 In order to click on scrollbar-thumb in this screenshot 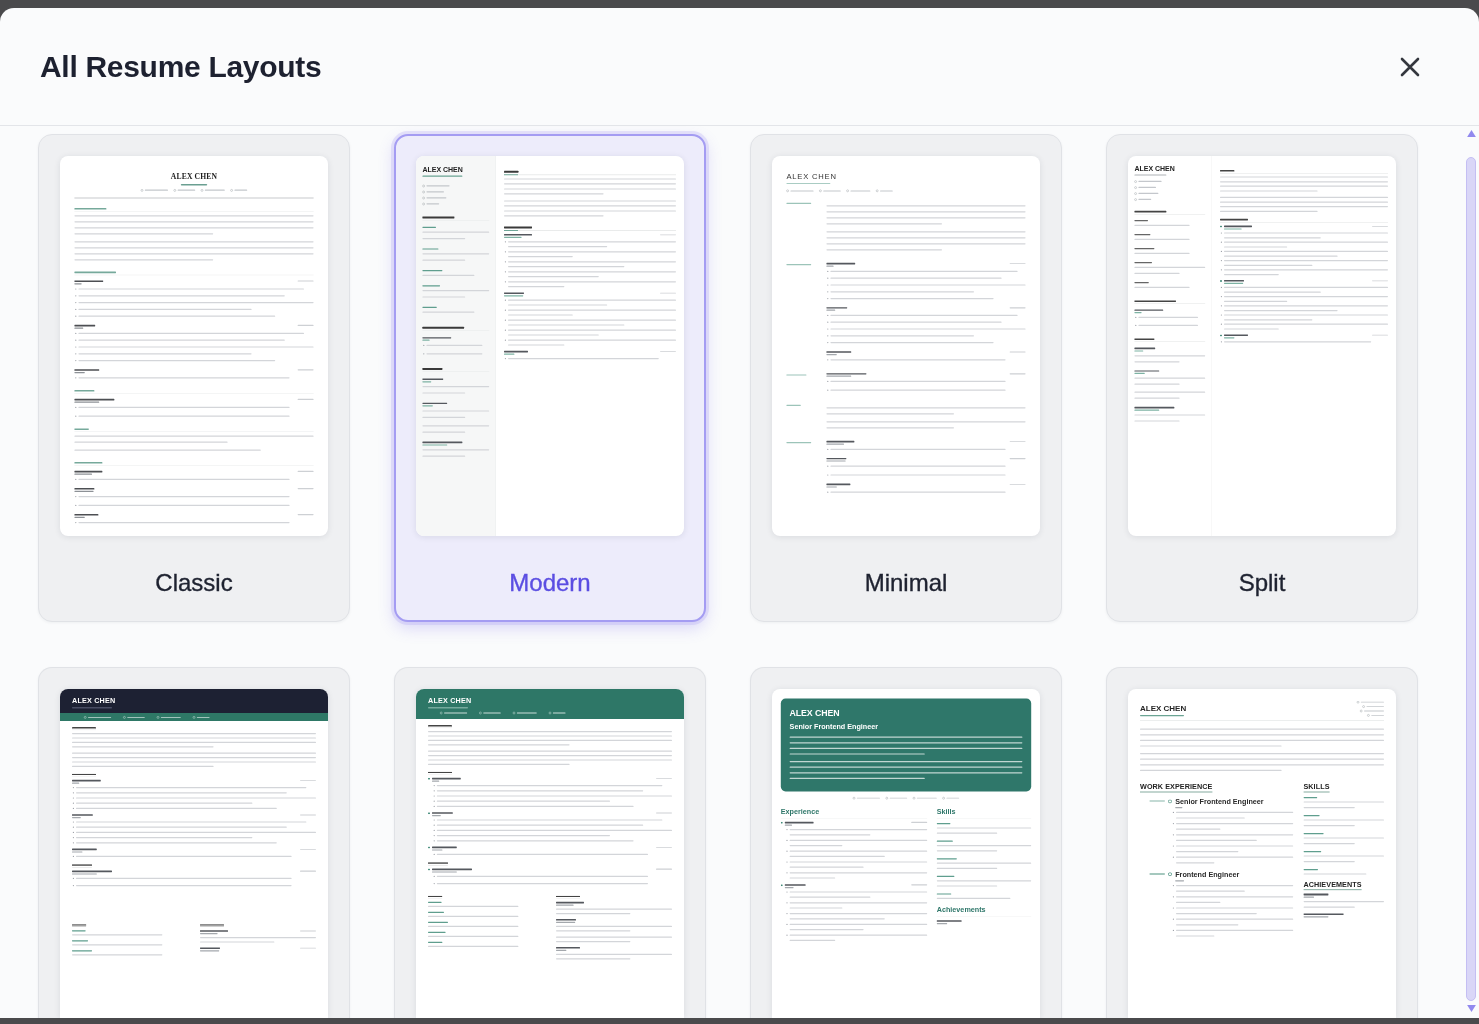, I will do `click(1471, 579)`.